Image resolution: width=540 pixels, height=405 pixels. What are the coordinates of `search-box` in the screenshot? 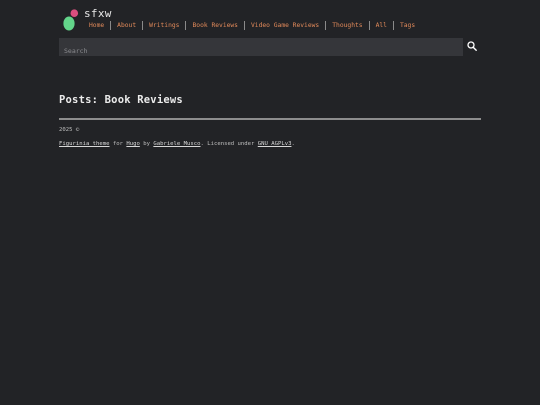 It's located at (261, 49).